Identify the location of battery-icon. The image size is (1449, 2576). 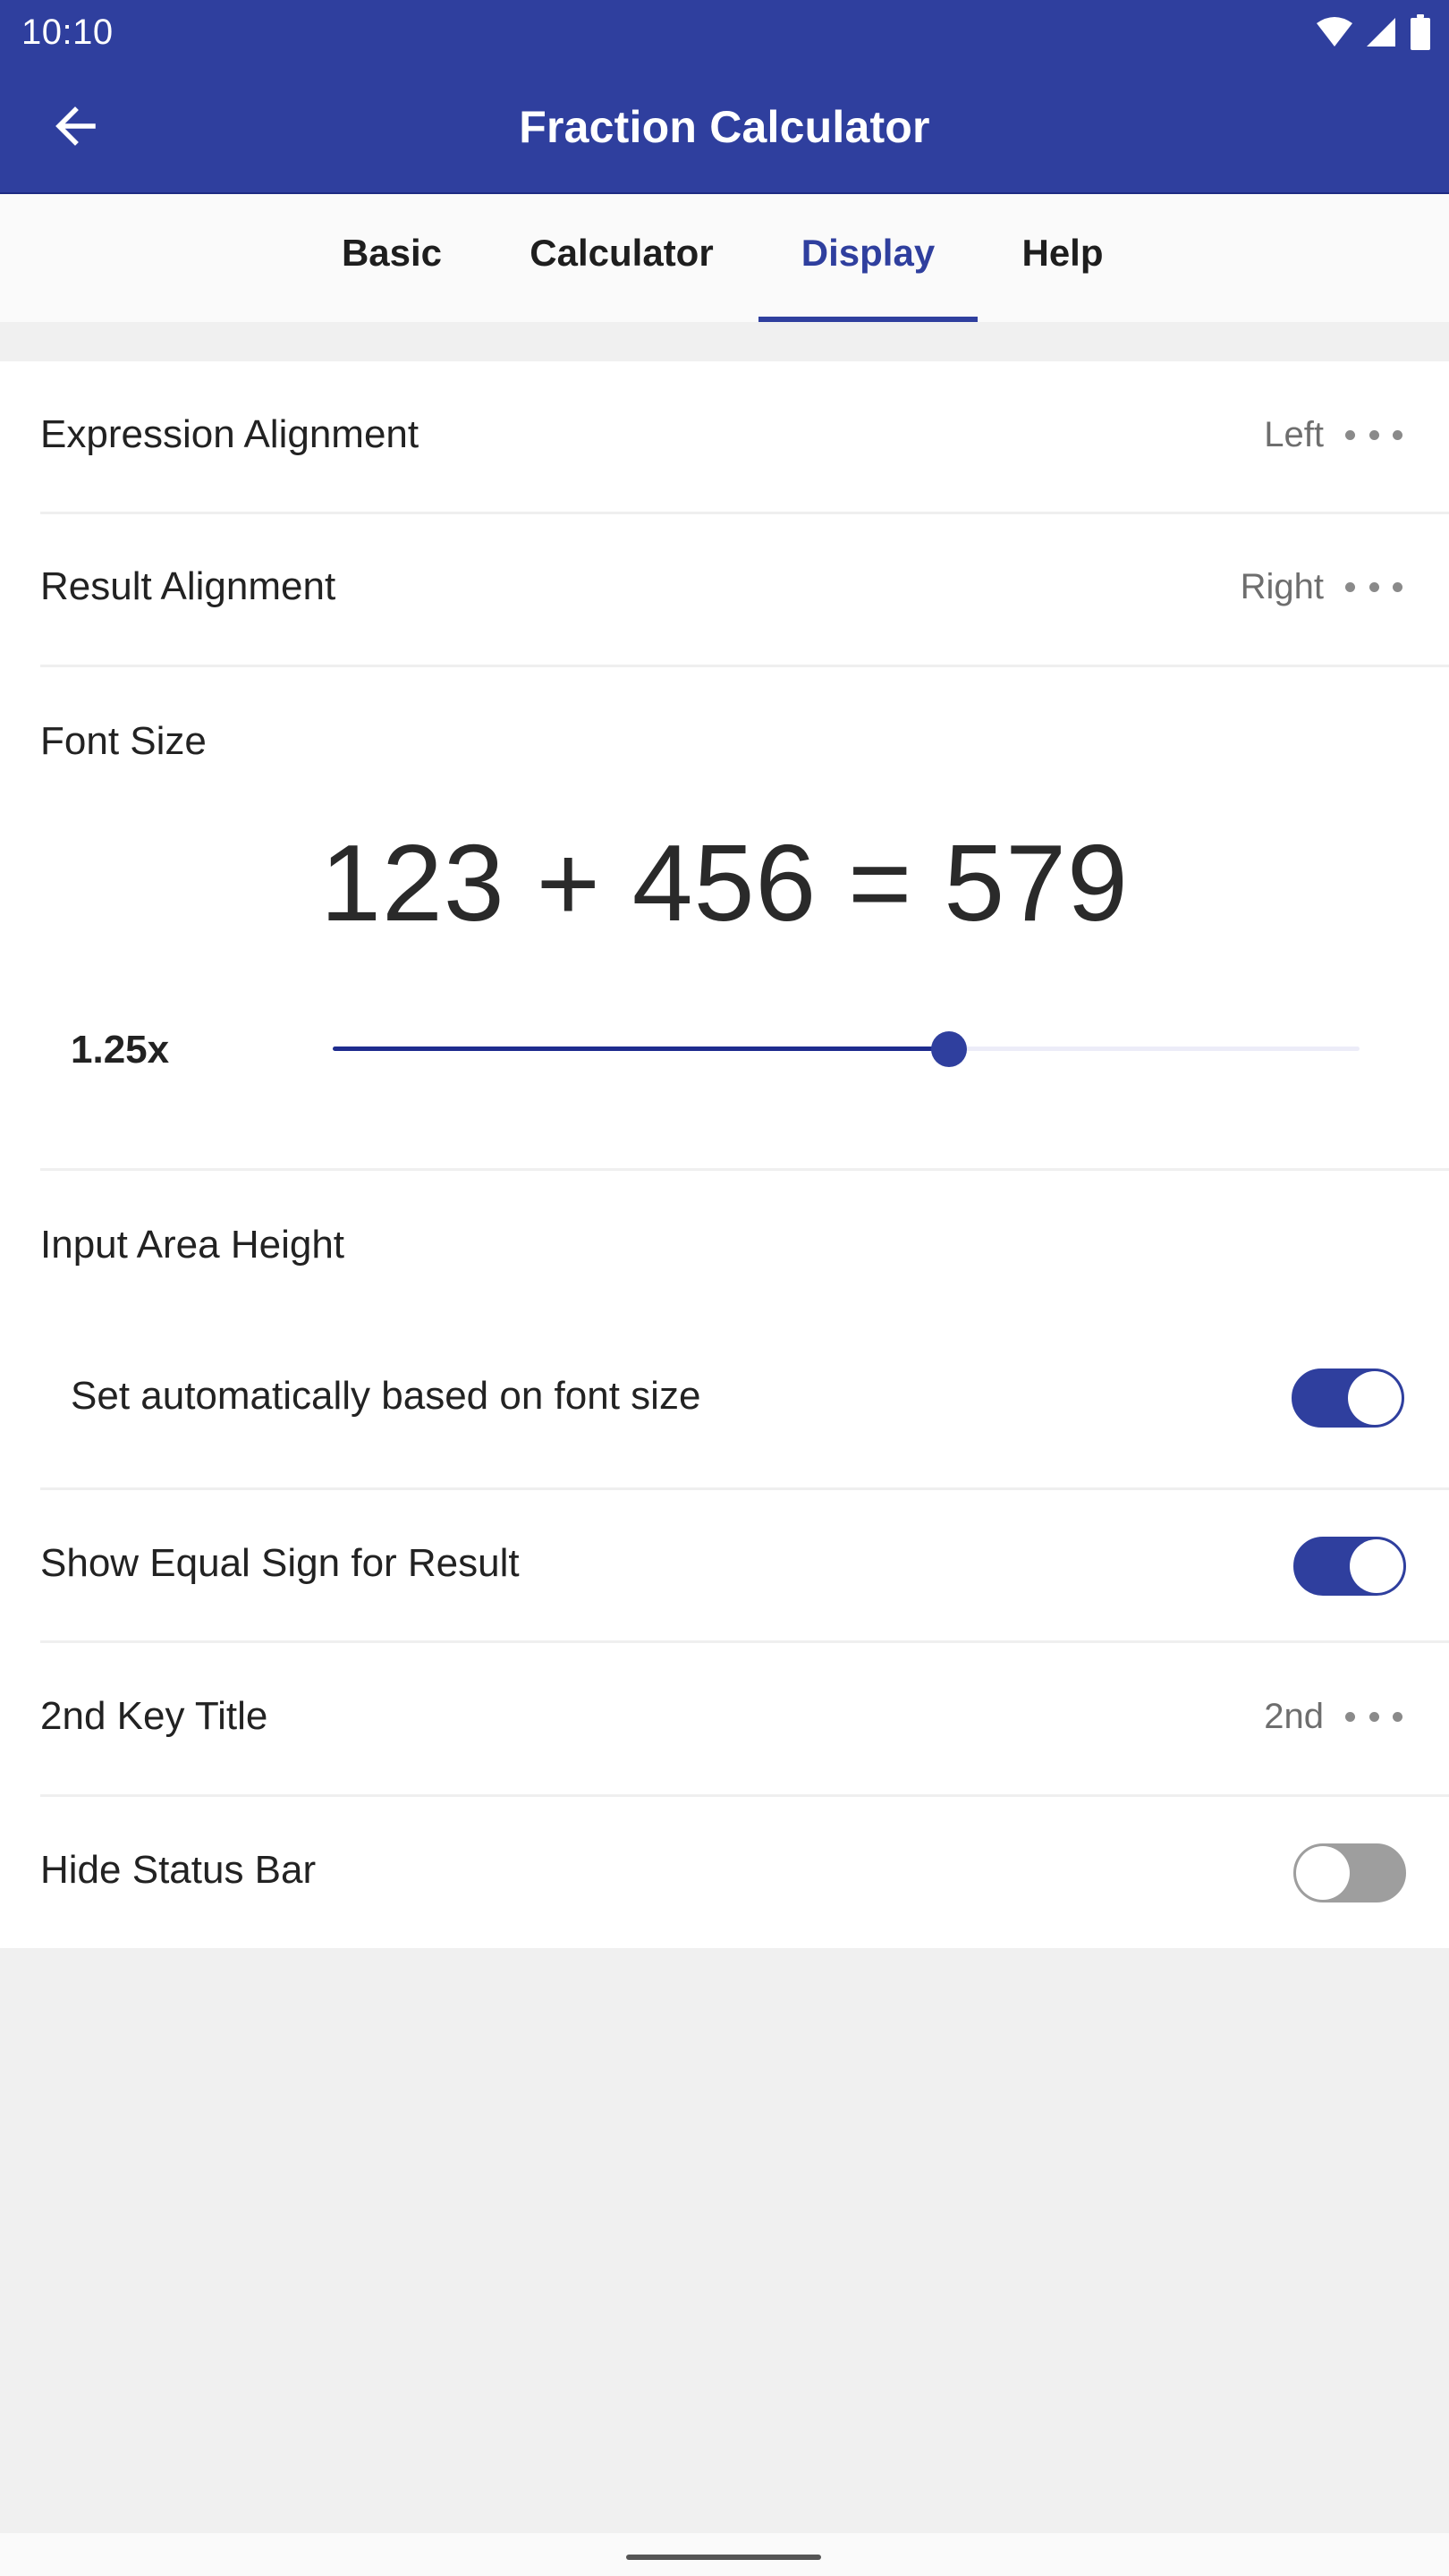
(1420, 32).